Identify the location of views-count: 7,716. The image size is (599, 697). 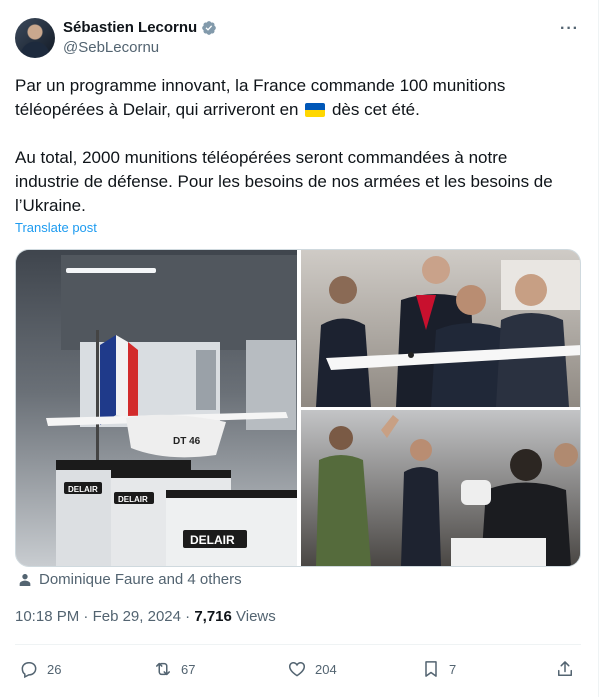
(213, 616).